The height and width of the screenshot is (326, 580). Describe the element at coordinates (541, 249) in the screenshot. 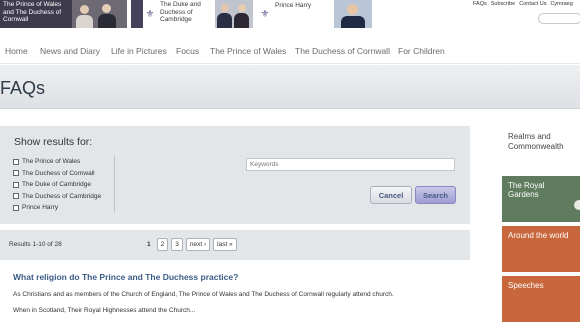

I see `sidebar-tile-around-the-world: Around the world` at that location.